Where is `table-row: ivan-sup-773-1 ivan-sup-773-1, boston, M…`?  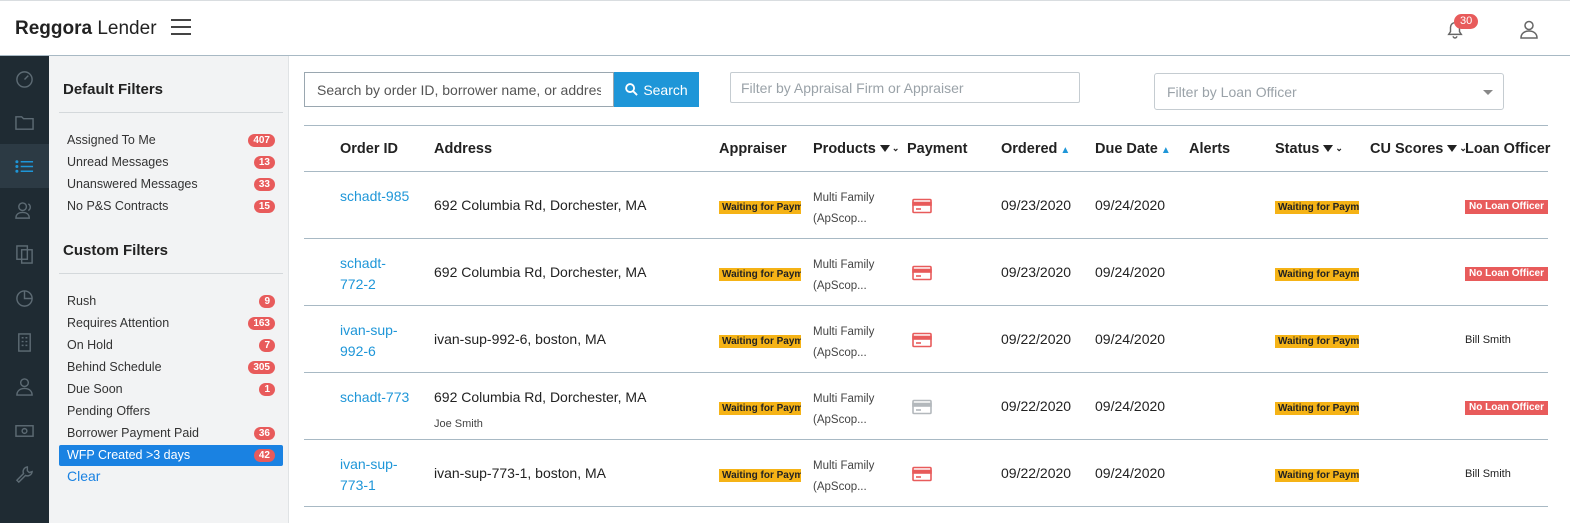 table-row: ivan-sup-773-1 ivan-sup-773-1, boston, M… is located at coordinates (926, 473).